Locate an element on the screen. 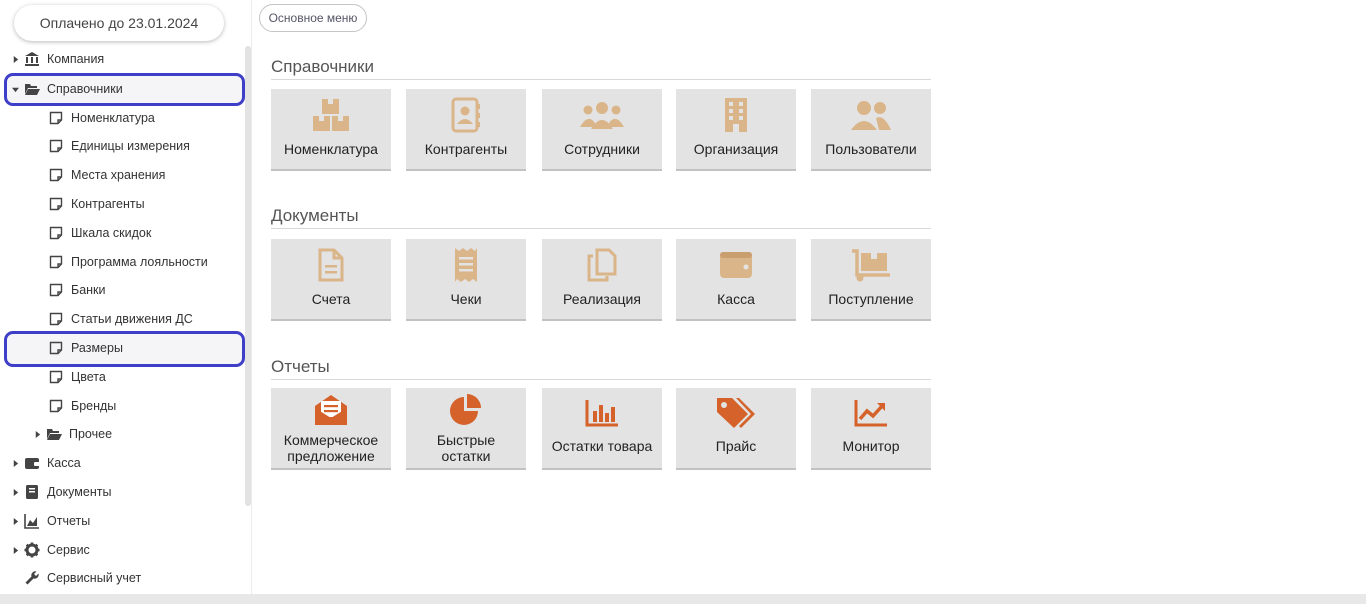 Image resolution: width=1366 pixels, height=604 pixels. sidebar-item-label: Цвета is located at coordinates (88, 377).